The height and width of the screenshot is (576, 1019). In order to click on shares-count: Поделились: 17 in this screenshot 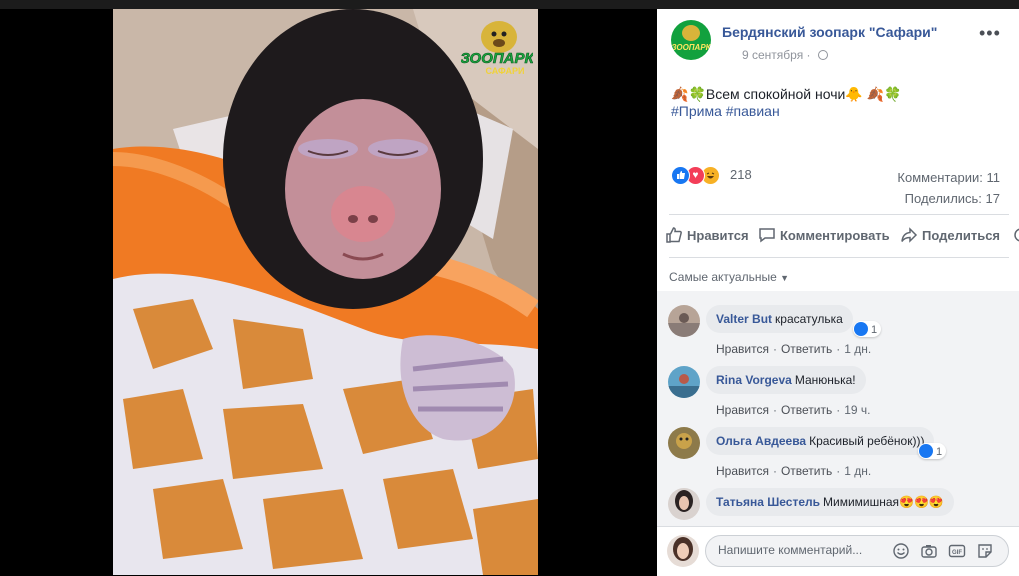, I will do `click(948, 198)`.